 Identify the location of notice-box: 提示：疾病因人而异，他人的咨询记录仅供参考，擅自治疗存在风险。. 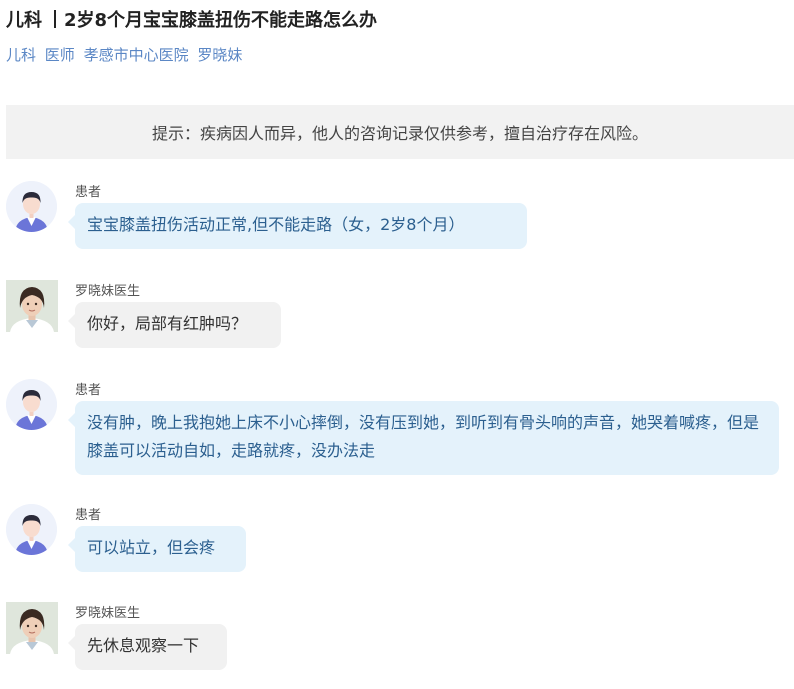
(400, 132).